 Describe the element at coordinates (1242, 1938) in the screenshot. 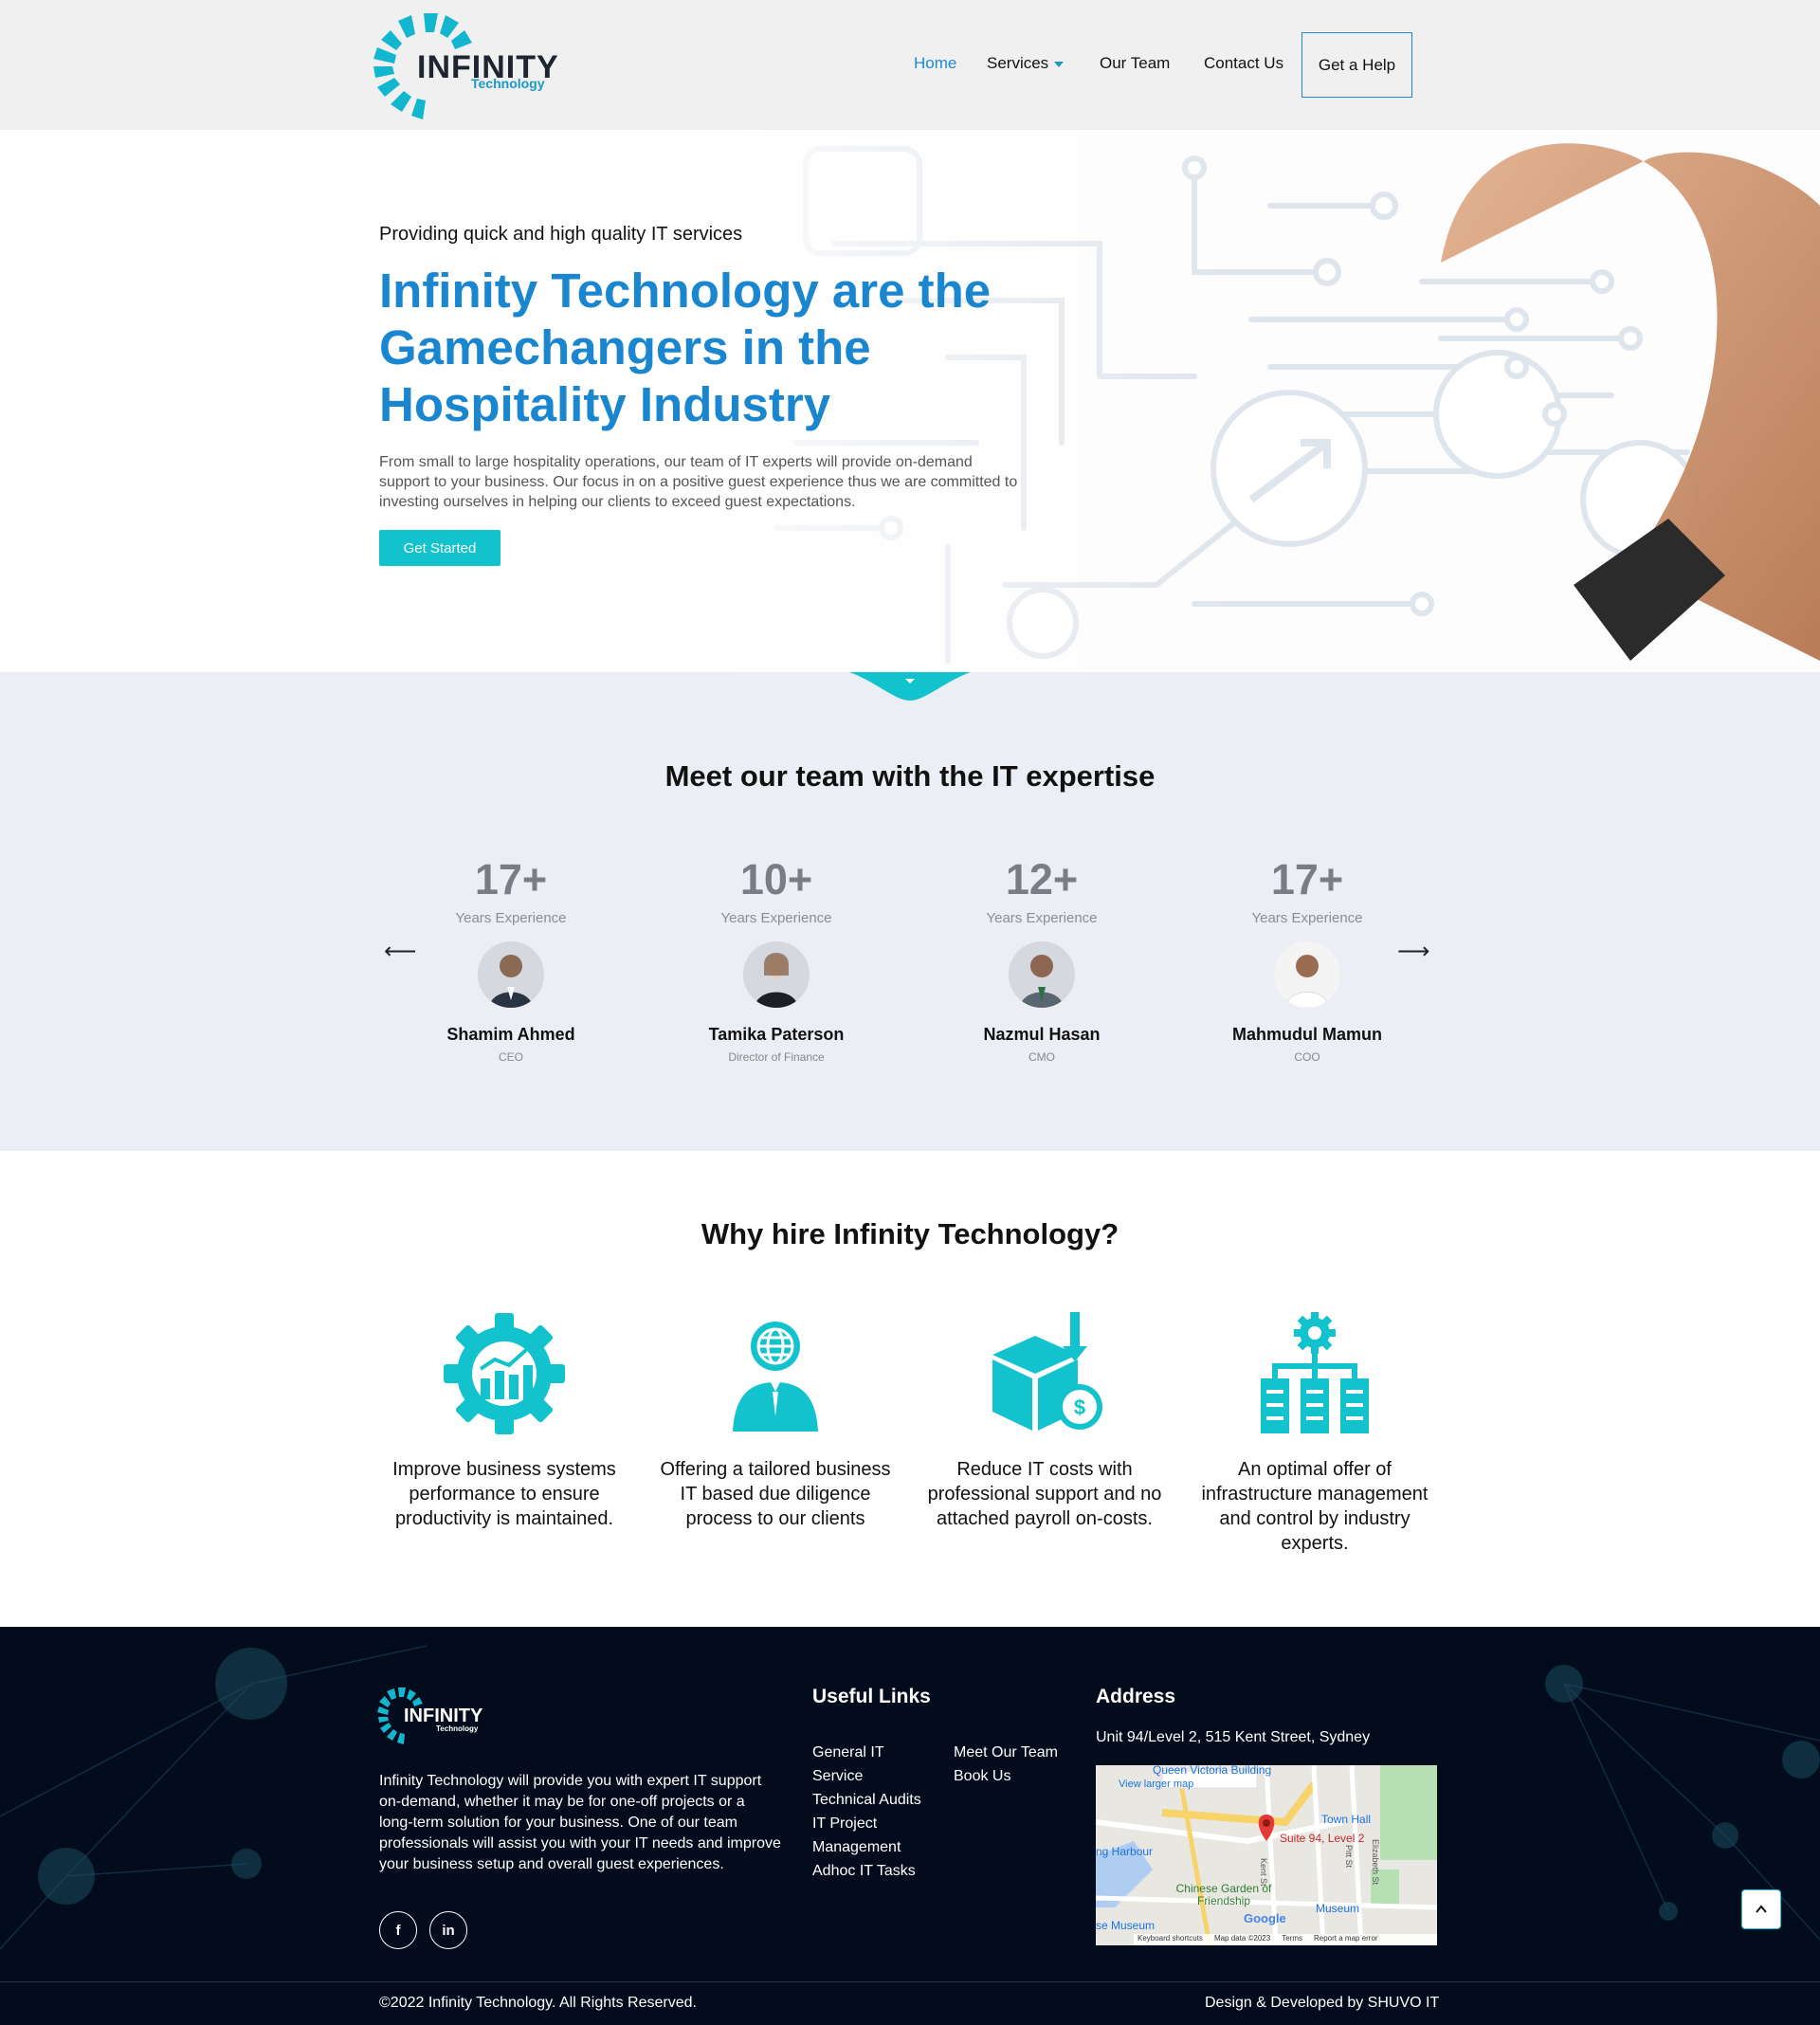

I see `map-attribution: Map data ©2023` at that location.